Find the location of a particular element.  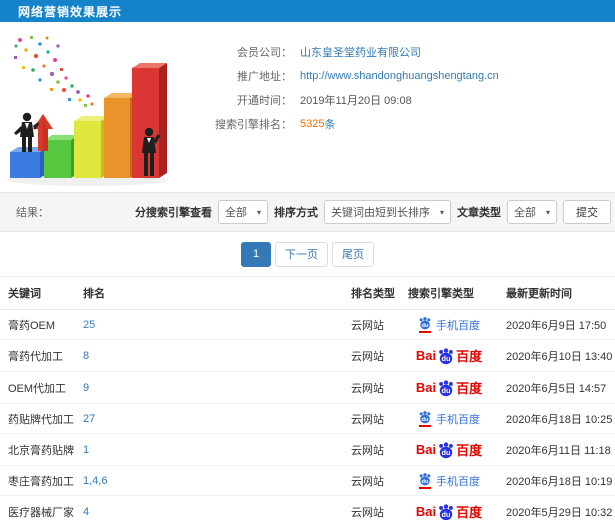

updated-cell: 2020年6月18日 10:25 is located at coordinates (556, 418).